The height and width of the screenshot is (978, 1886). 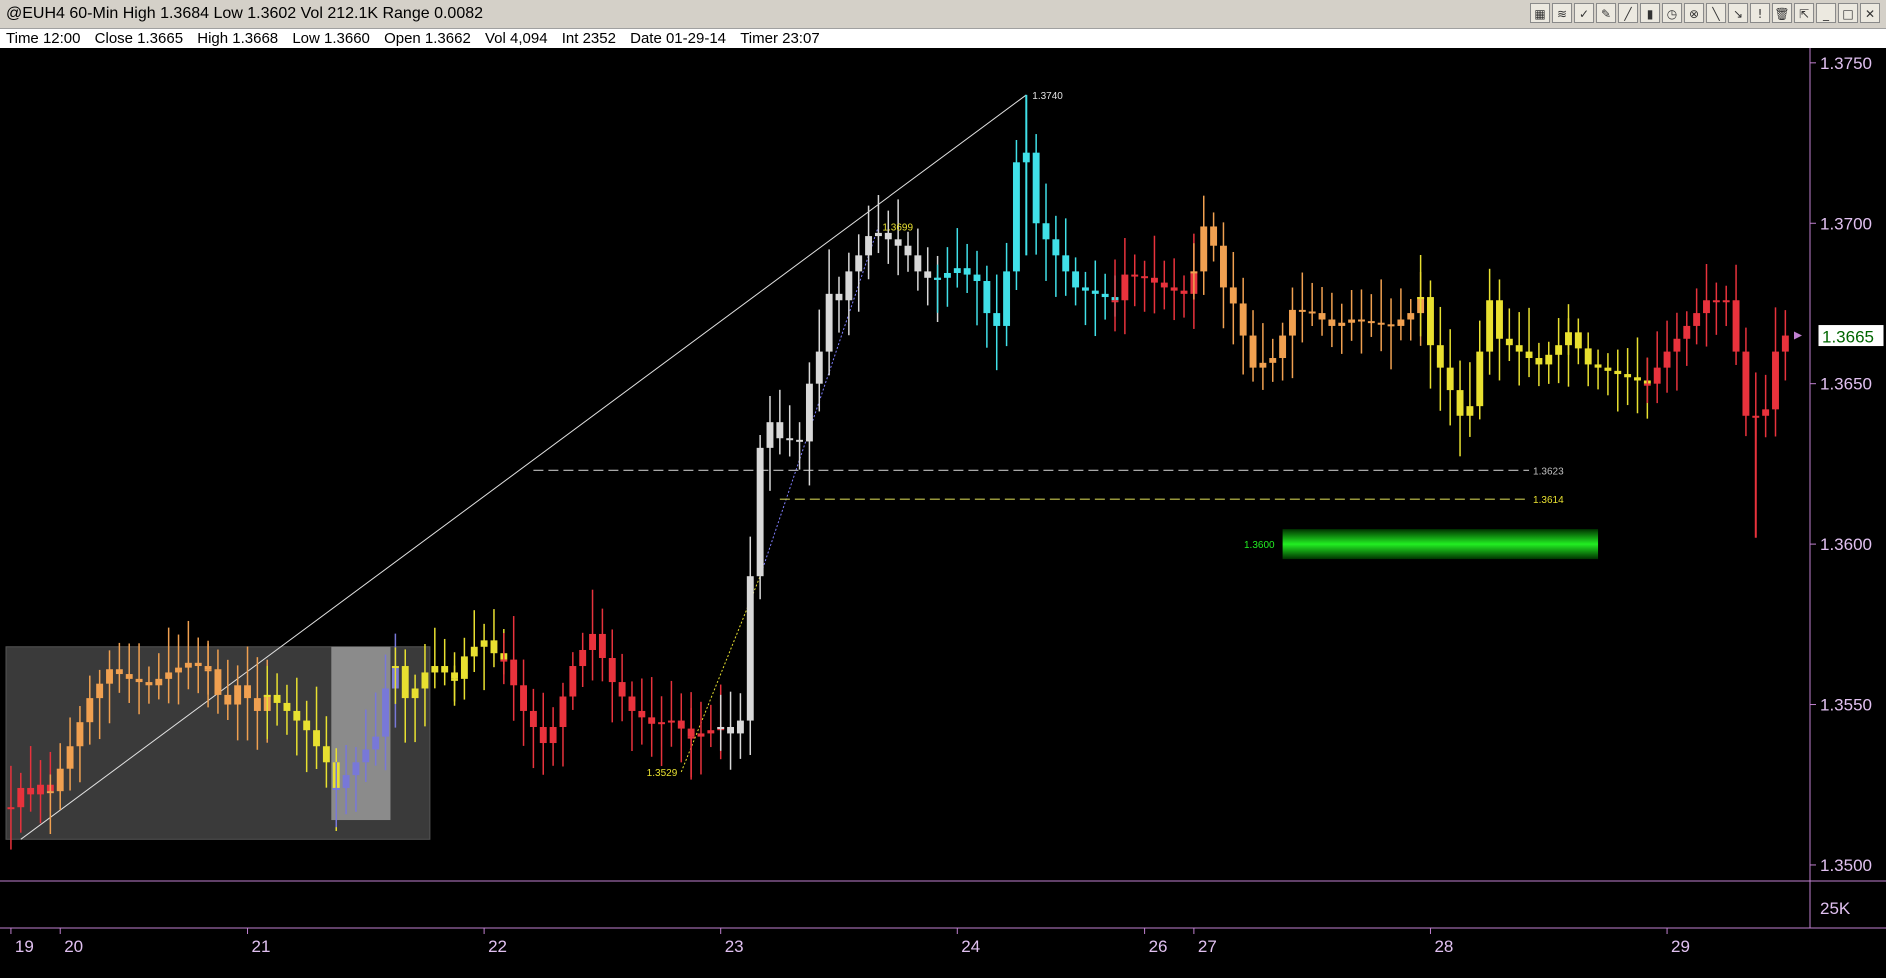 I want to click on pencil-icon: ✎, so click(x=1606, y=13).